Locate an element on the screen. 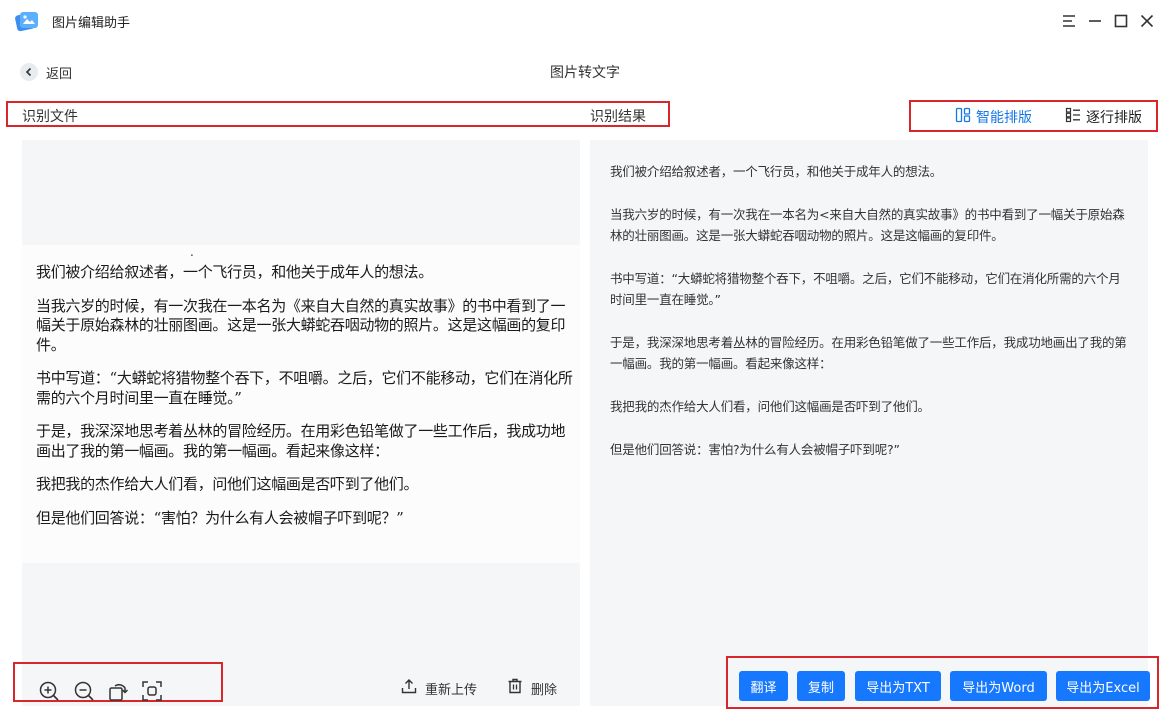 This screenshot has width=1170, height=726. zoom-toolbar is located at coordinates (118, 682).